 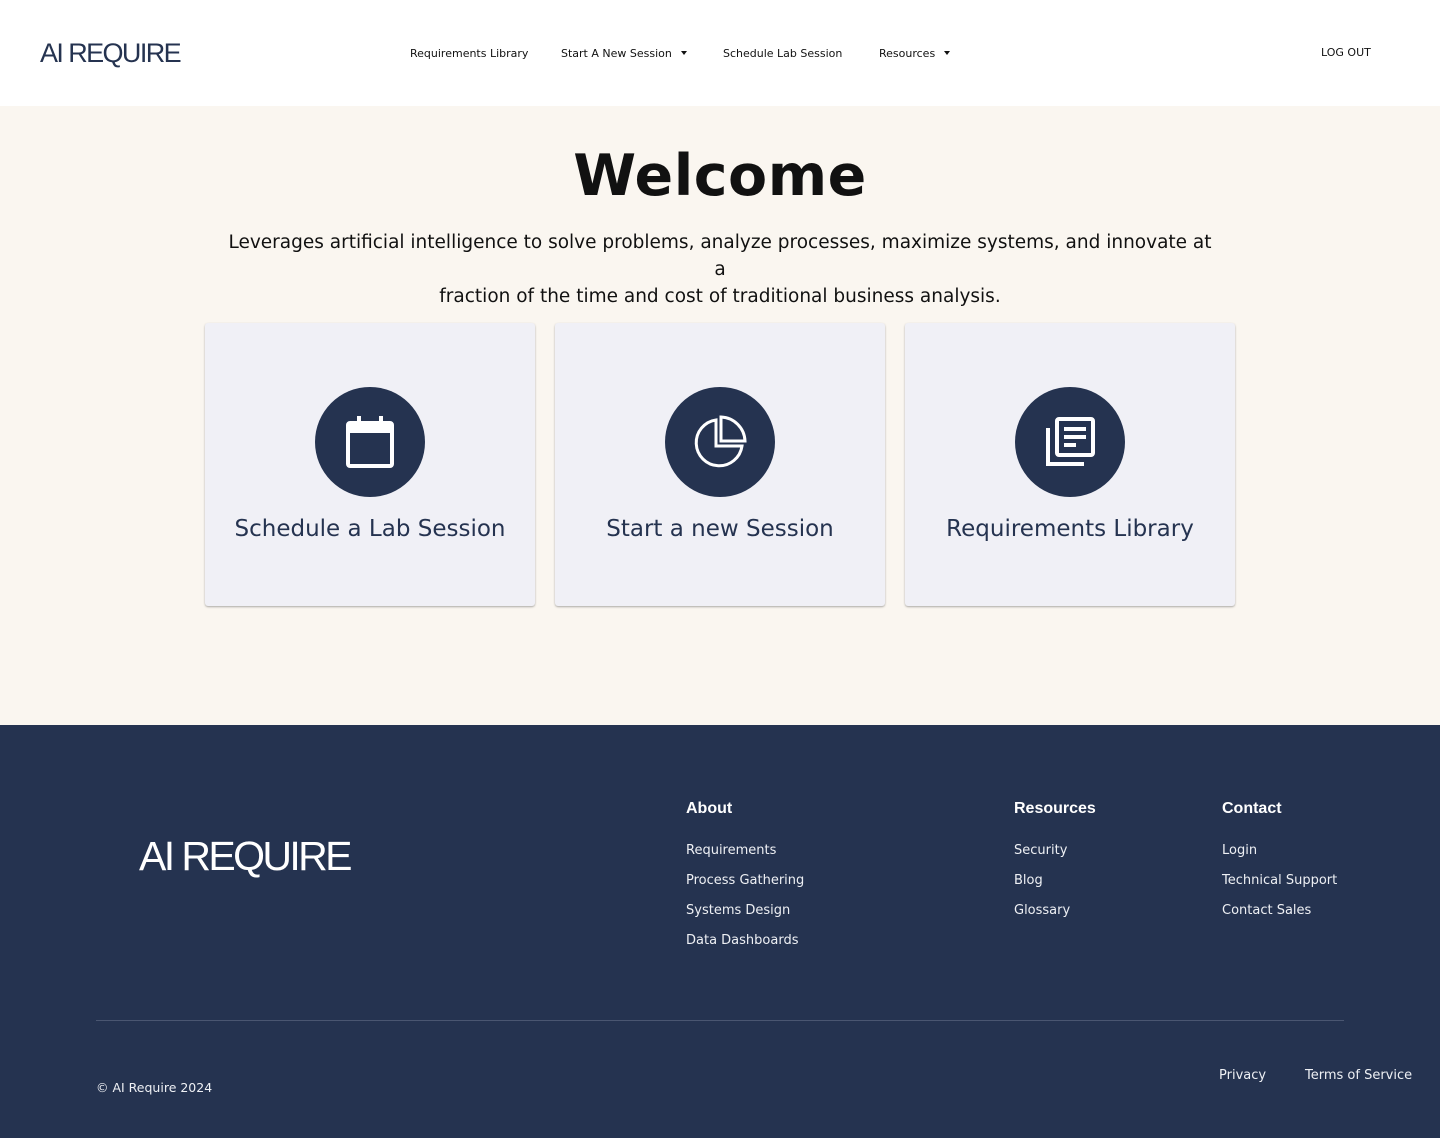 I want to click on nav-resources: Resources, so click(x=915, y=53).